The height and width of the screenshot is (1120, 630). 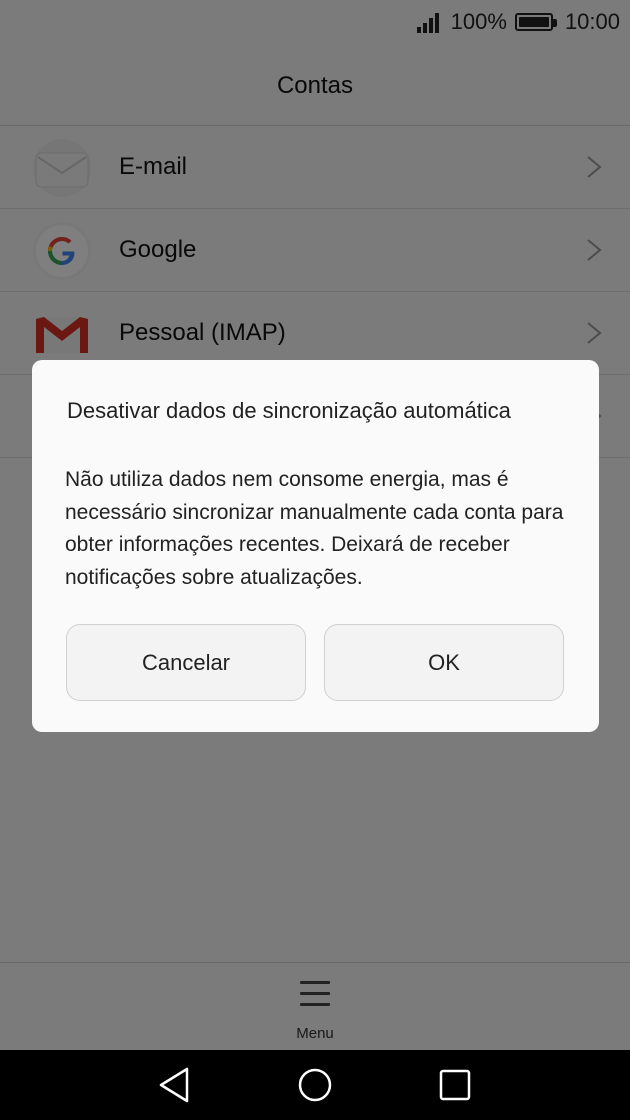 I want to click on back-triangle-icon, so click(x=174, y=1085).